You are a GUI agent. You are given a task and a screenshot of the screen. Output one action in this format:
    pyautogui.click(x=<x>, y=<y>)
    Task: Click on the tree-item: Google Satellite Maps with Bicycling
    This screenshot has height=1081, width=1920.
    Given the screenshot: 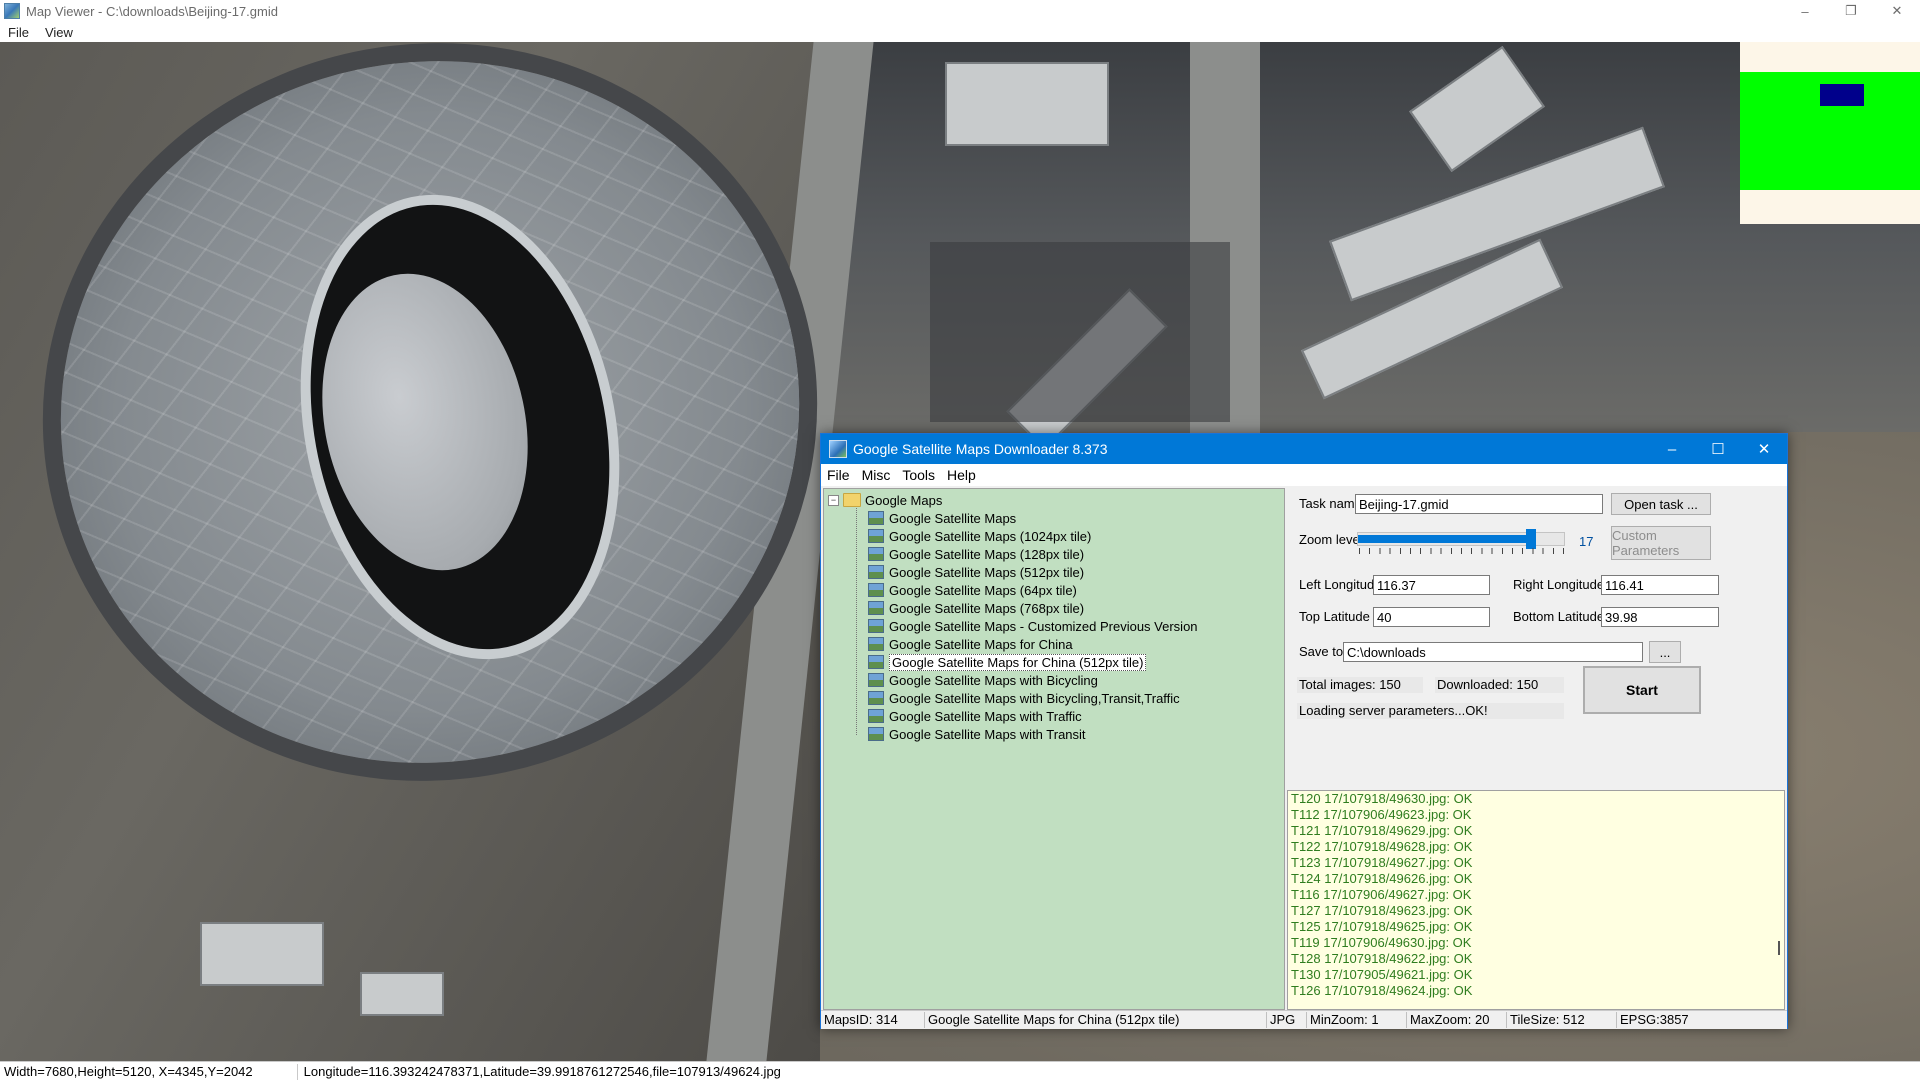 What is the action you would take?
    pyautogui.click(x=983, y=680)
    